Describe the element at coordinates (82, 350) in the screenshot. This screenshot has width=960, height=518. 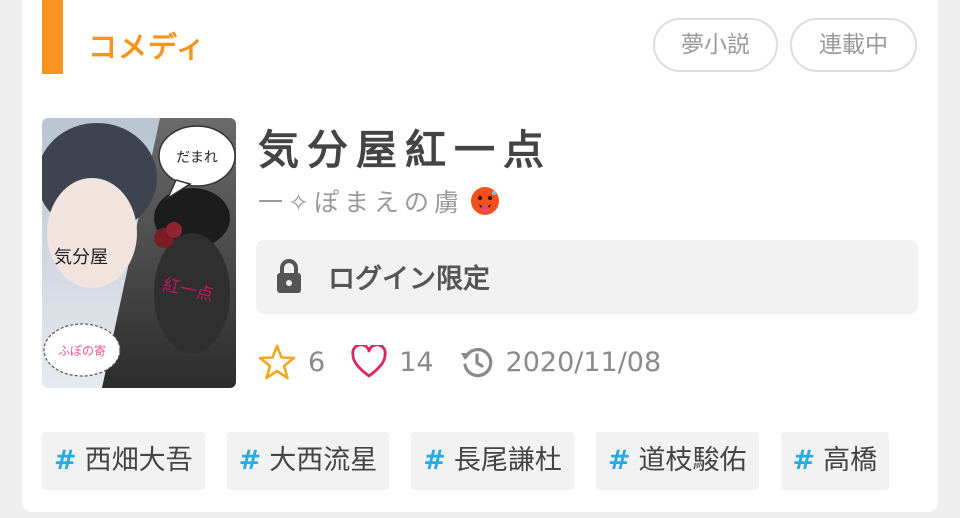
I see `cover-bottom-bubble-text: ふぽの寄` at that location.